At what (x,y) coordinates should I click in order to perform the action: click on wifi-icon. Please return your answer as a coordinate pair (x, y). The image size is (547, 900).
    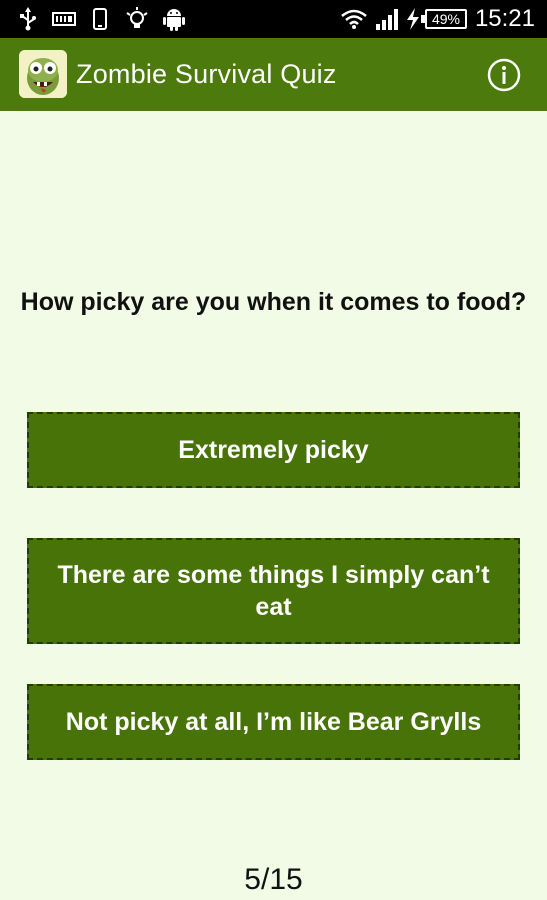
    Looking at the image, I should click on (354, 19).